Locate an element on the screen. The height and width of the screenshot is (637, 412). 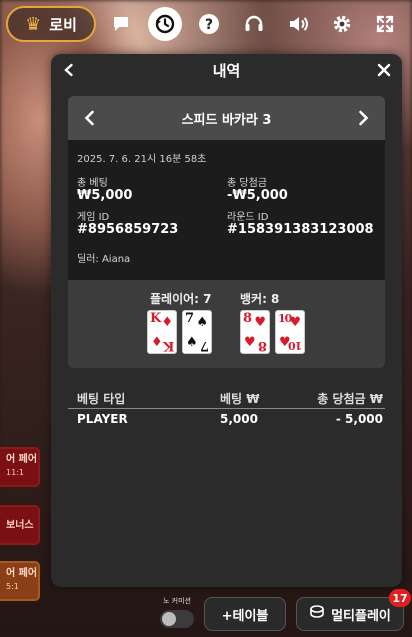
modal-header: 내역 is located at coordinates (226, 70).